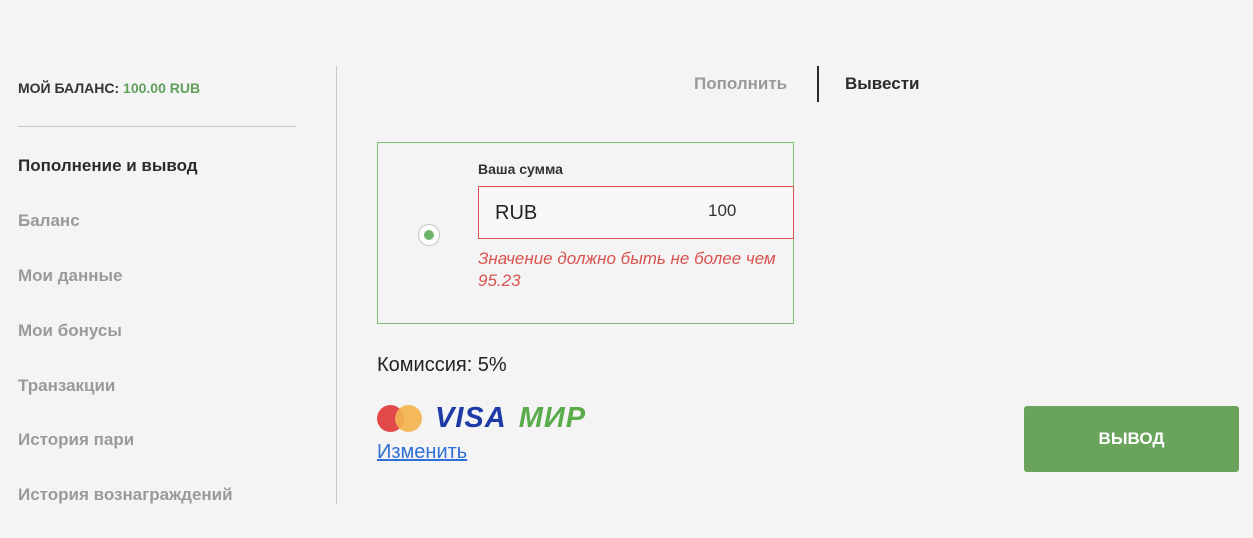  I want to click on radio-selected-dot, so click(429, 235).